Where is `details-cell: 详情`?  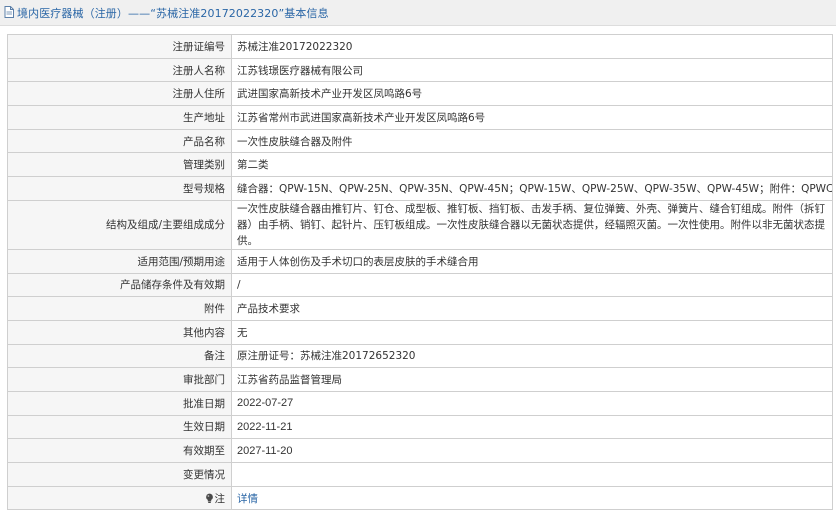
details-cell: 详情 is located at coordinates (532, 498).